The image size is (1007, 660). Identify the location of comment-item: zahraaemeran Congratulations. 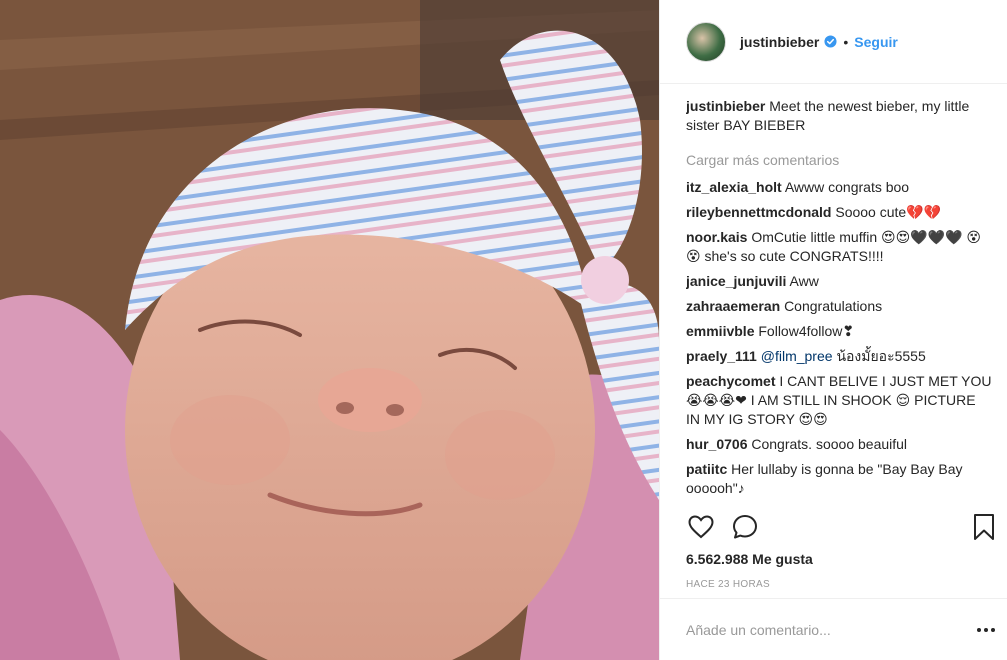
(839, 306).